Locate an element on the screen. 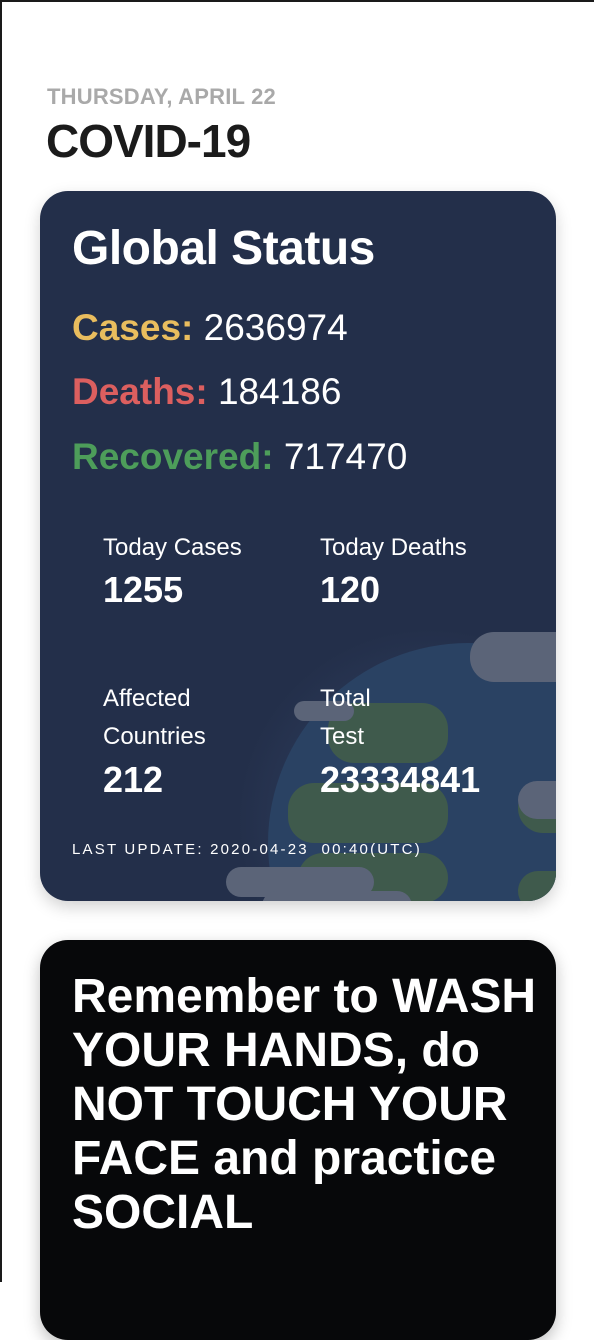 The height and width of the screenshot is (1340, 594). cases-stat: Cases: 2636974 is located at coordinates (210, 328).